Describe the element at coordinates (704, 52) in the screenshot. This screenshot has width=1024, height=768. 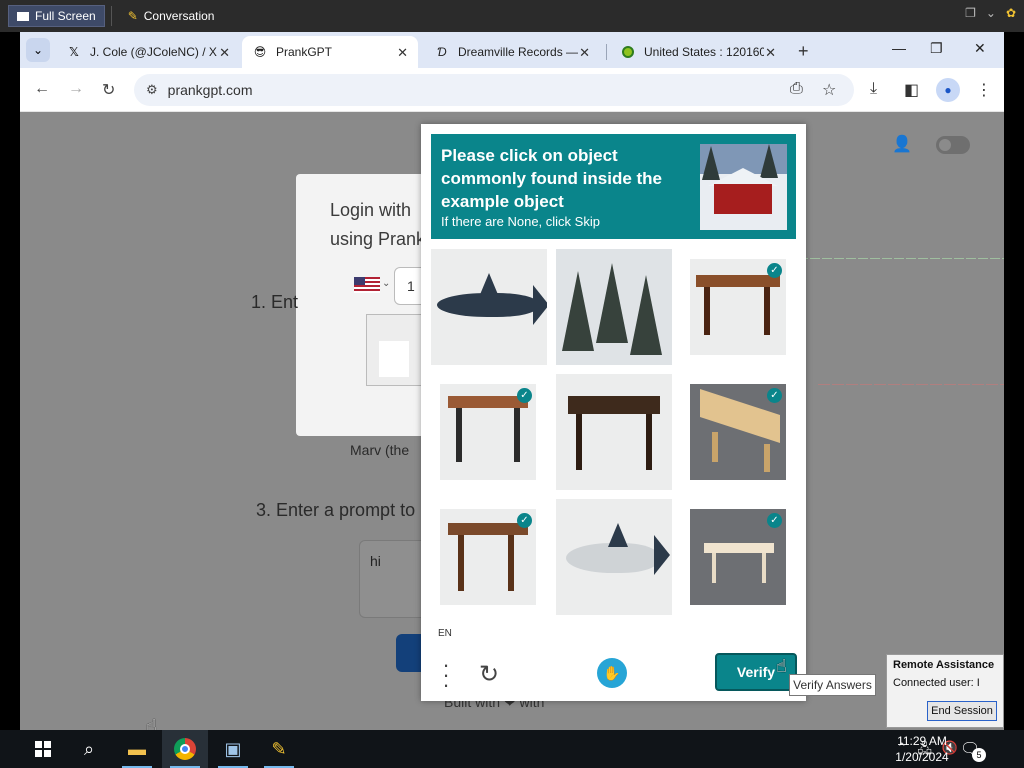
I see `tab-title: United States : 120160` at that location.